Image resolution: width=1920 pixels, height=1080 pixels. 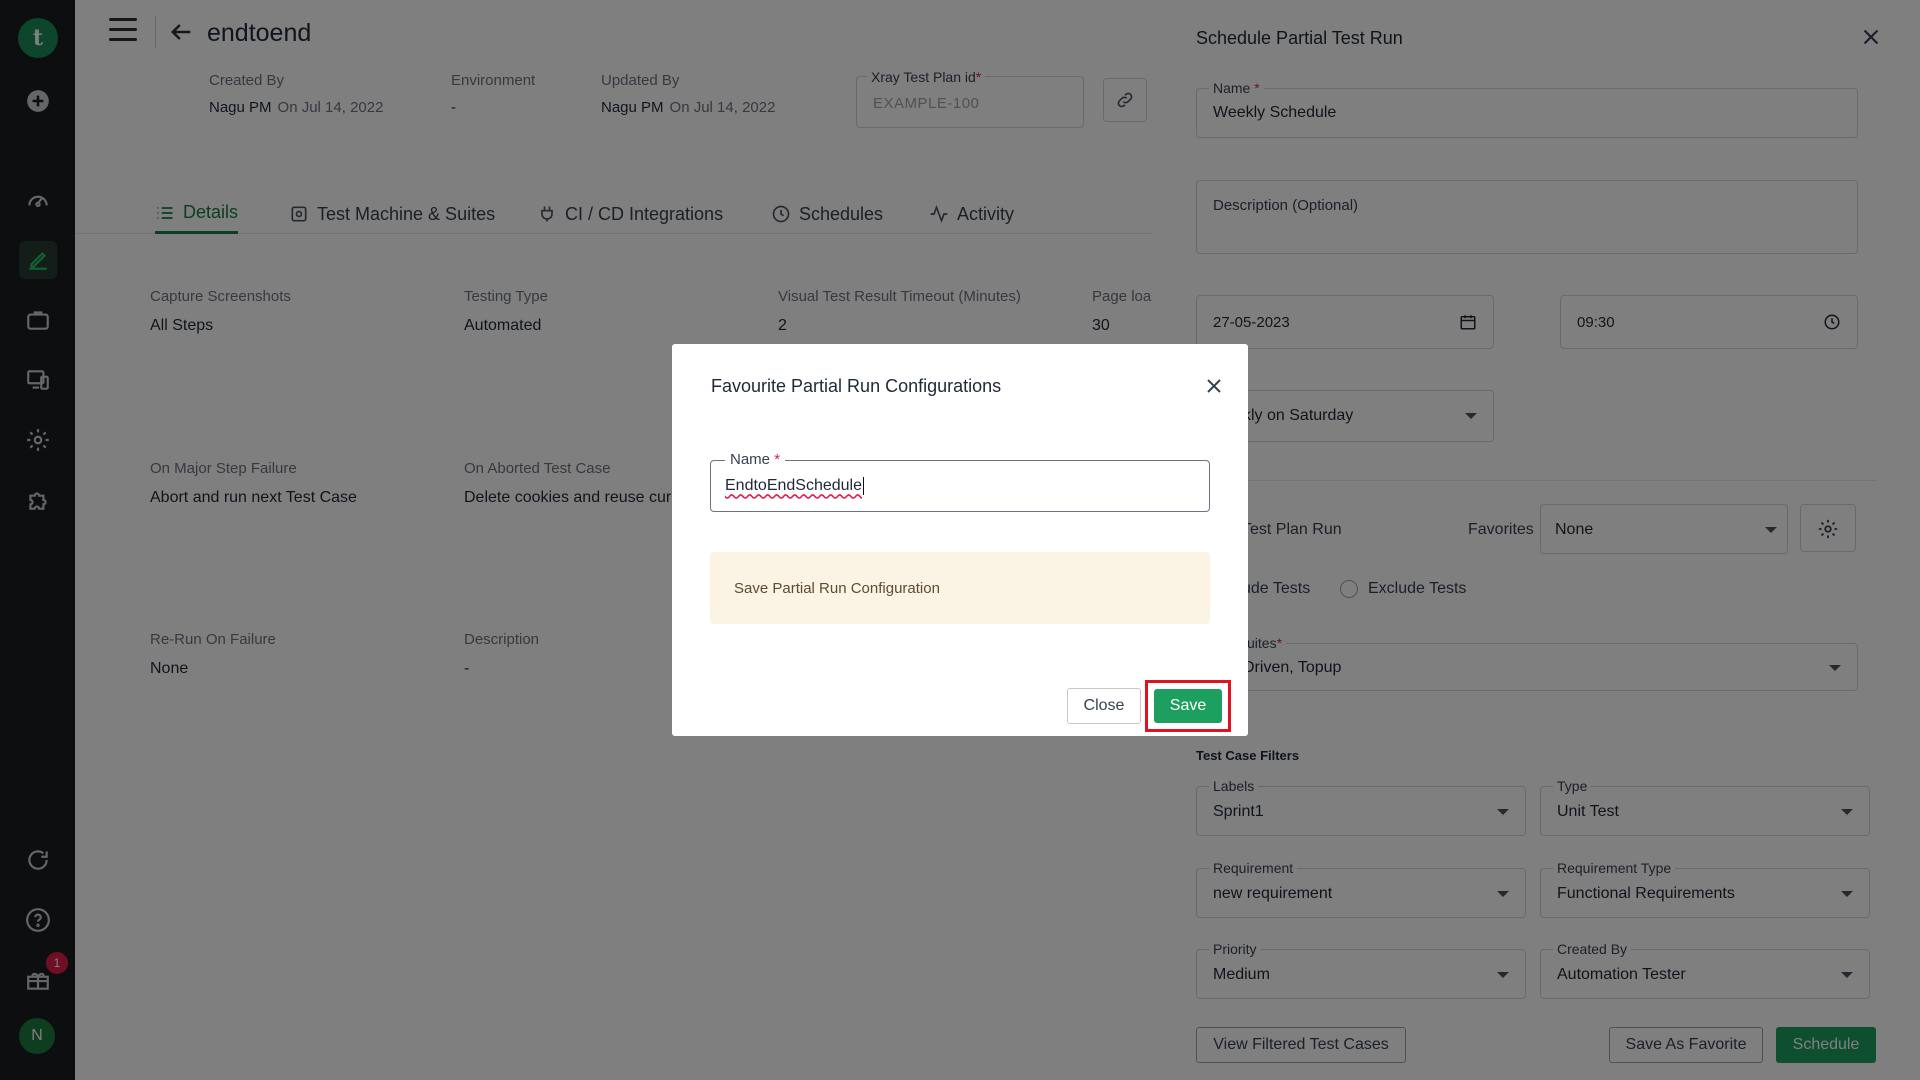 I want to click on favourite-name-value: EndtoEndSchedule, so click(x=794, y=486).